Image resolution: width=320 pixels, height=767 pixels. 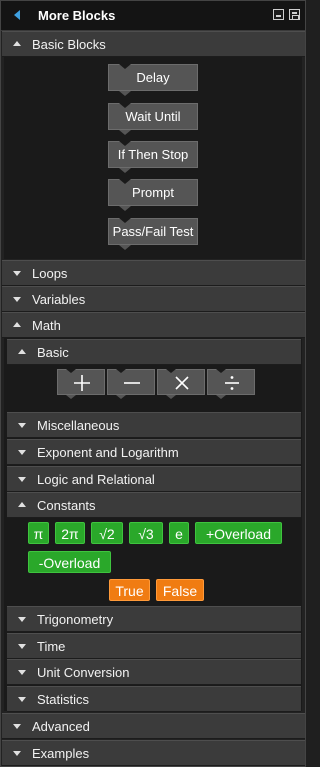 What do you see at coordinates (153, 195) in the screenshot?
I see `block-prompt: Prompt` at bounding box center [153, 195].